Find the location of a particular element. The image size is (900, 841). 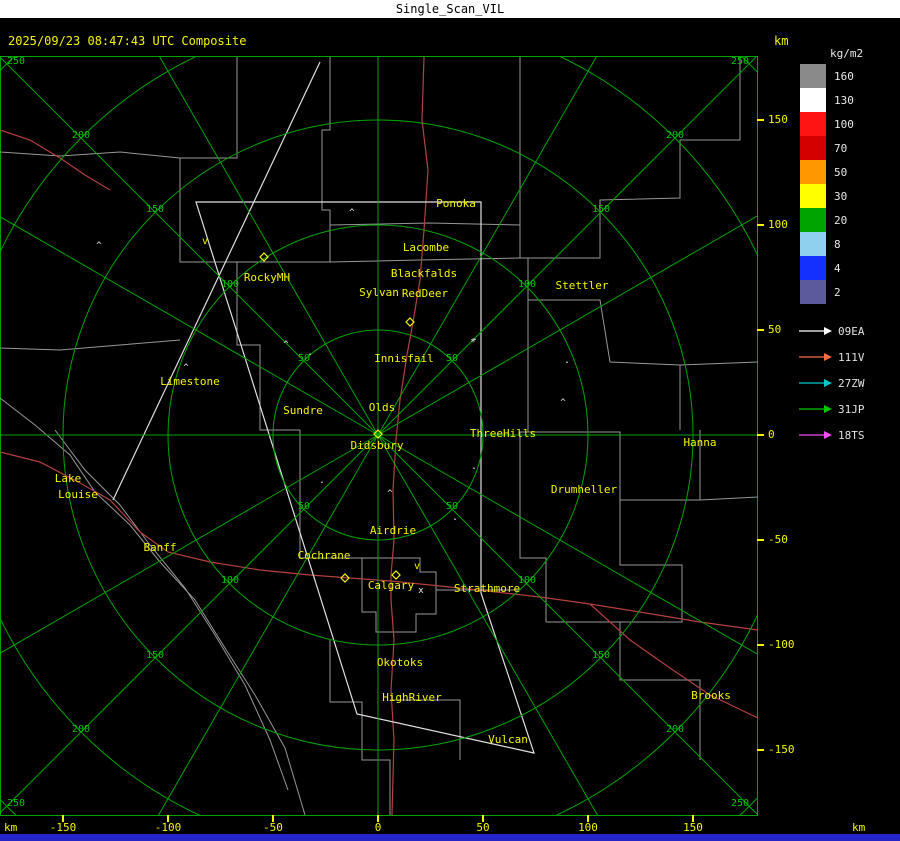

right-axis-label: 100 is located at coordinates (778, 224).